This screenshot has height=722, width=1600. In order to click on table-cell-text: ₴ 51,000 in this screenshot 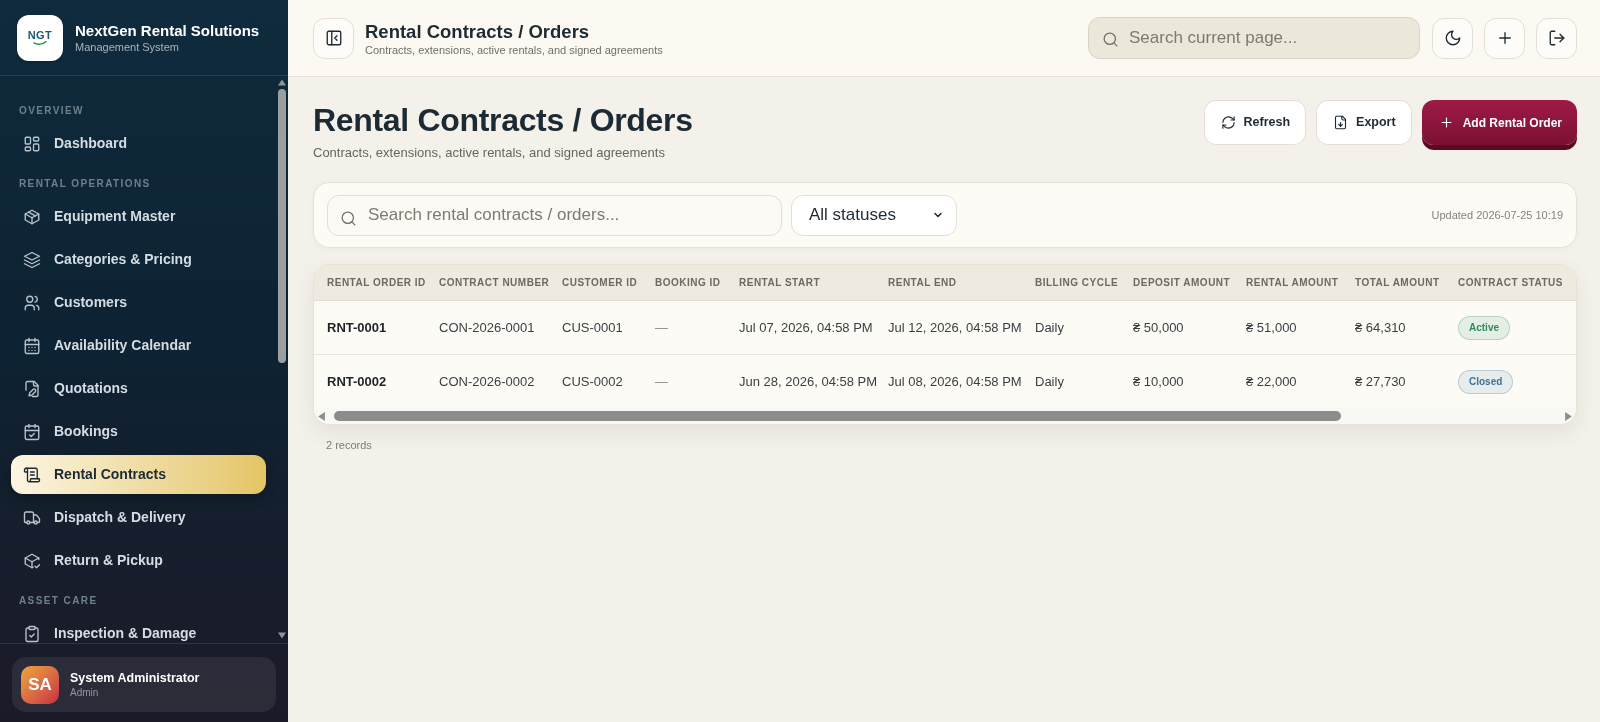, I will do `click(1271, 327)`.